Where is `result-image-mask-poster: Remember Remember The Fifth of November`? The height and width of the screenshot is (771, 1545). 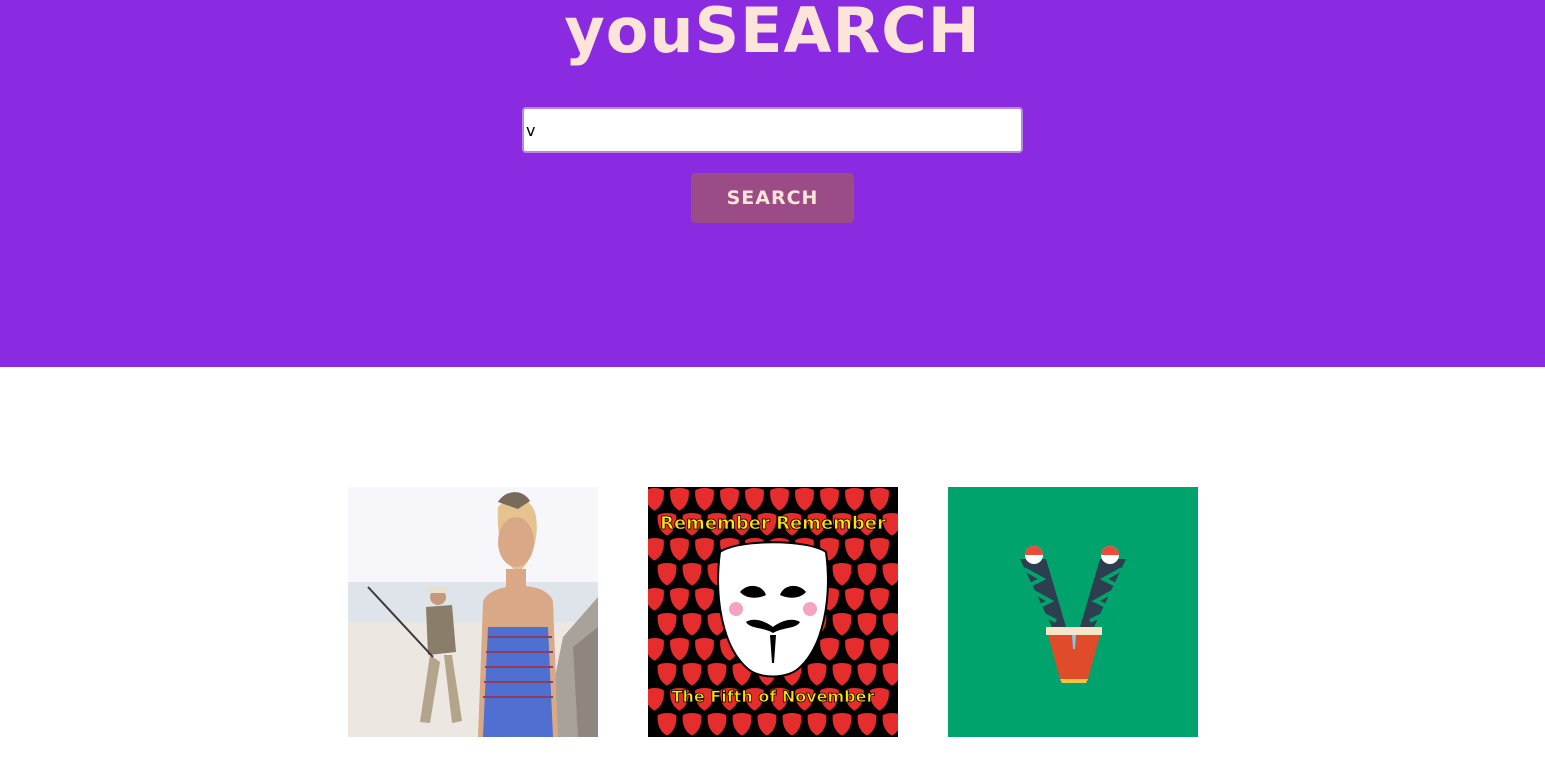 result-image-mask-poster: Remember Remember The Fifth of November is located at coordinates (773, 612).